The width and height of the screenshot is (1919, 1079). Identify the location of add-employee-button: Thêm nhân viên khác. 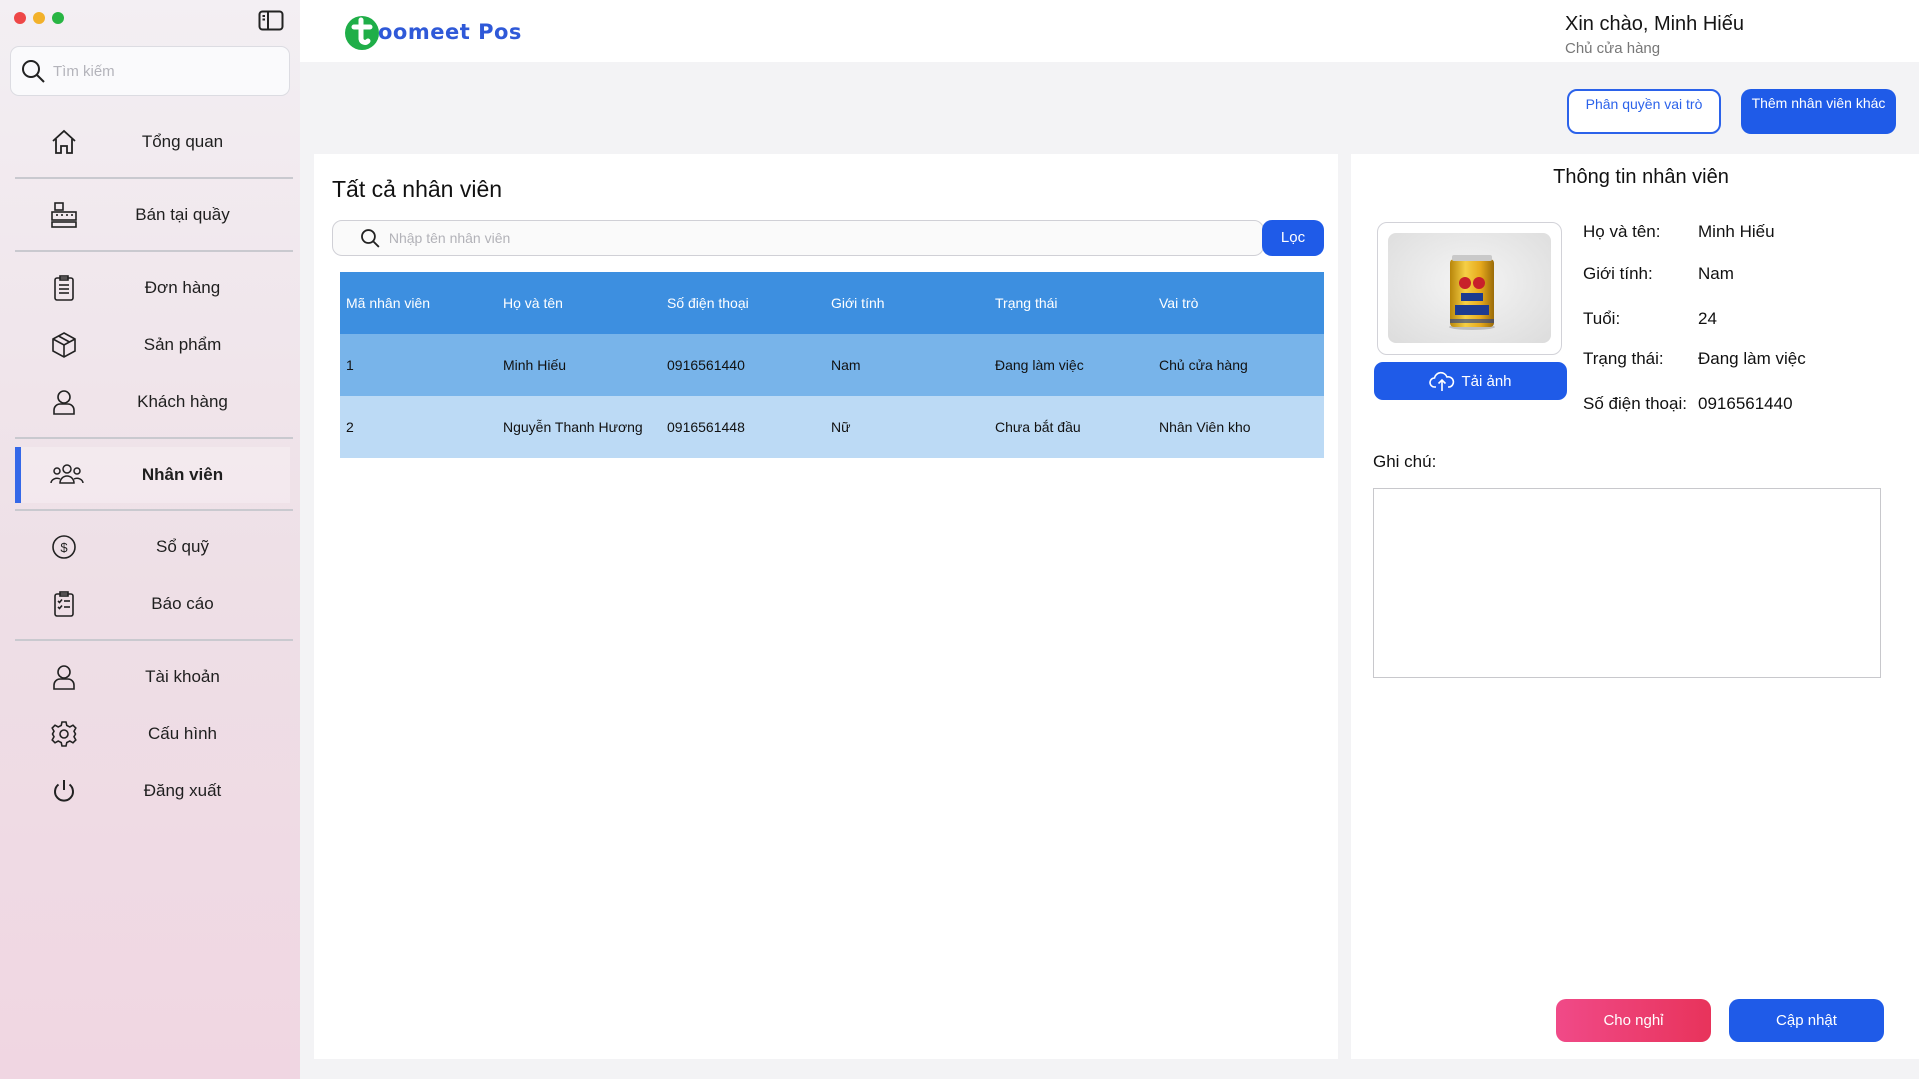
(1818, 111).